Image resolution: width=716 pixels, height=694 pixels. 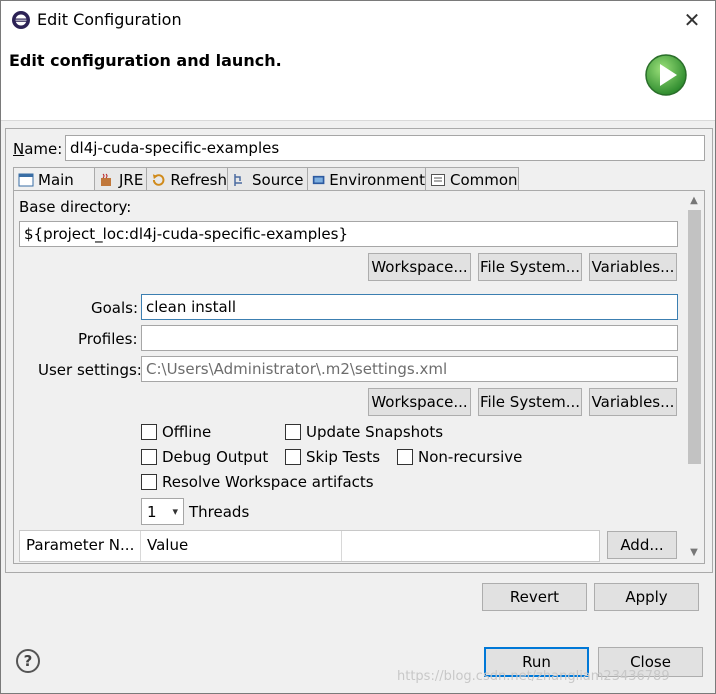 I want to click on apply-button: Apply, so click(x=646, y=597).